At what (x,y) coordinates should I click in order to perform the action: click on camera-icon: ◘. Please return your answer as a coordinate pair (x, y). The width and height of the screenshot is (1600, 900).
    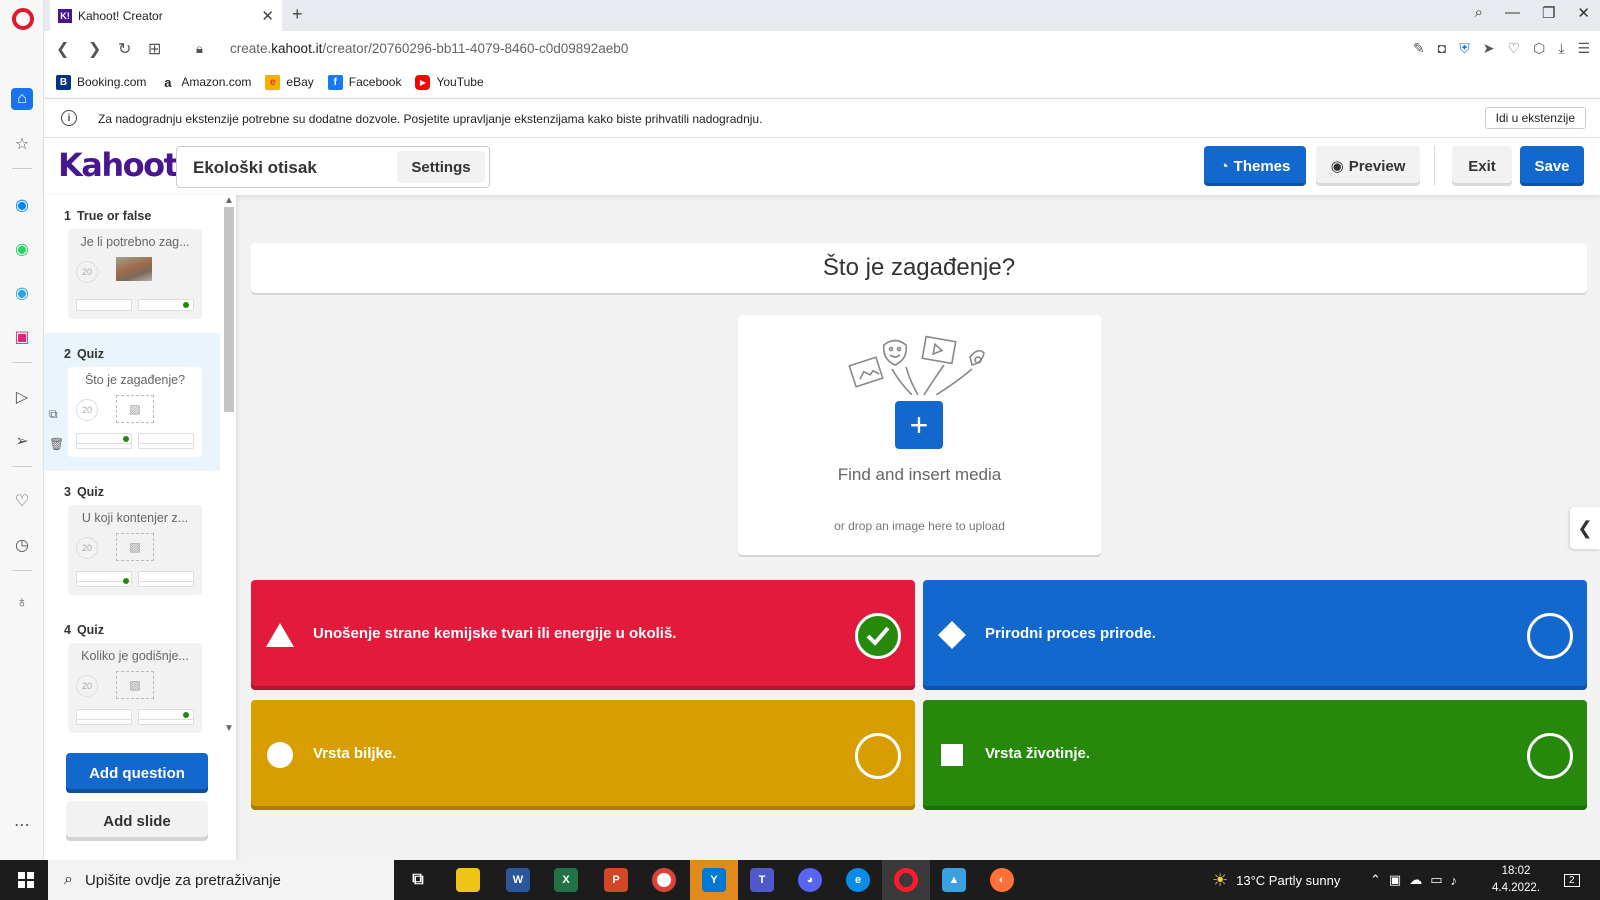
    Looking at the image, I should click on (1442, 48).